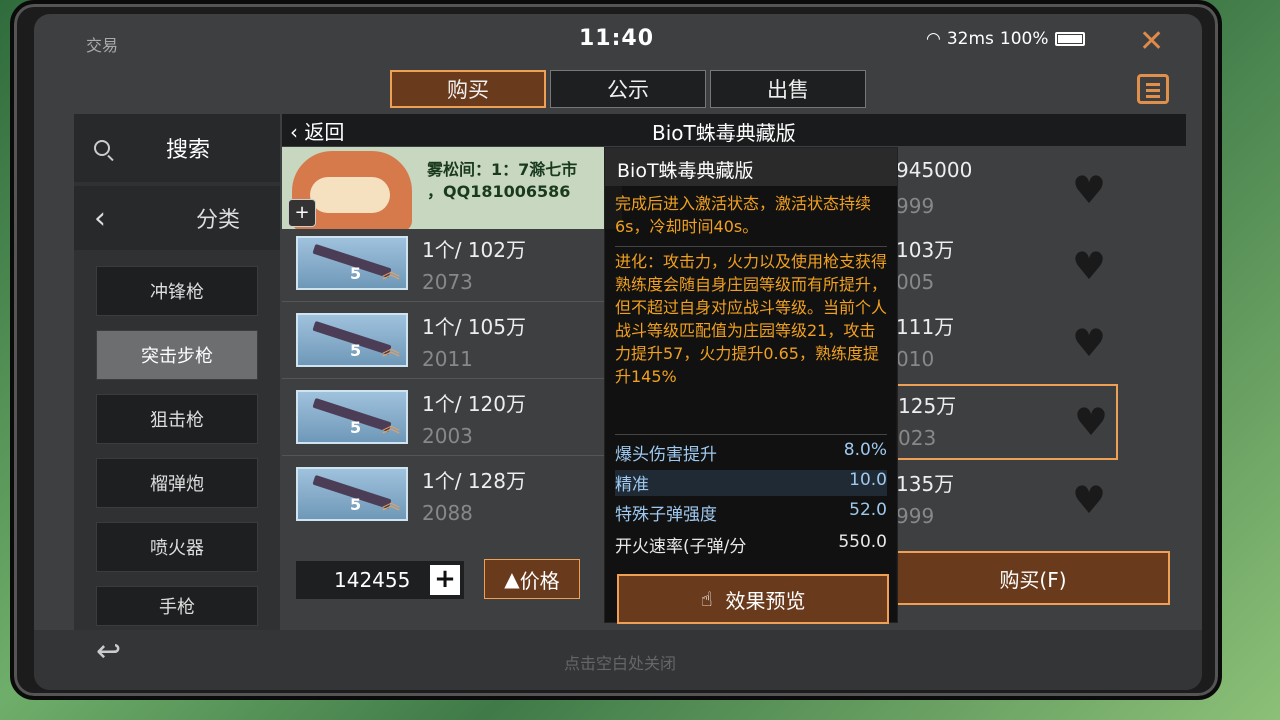 Image resolution: width=1280 pixels, height=720 pixels. What do you see at coordinates (1015, 500) in the screenshot?
I see `listing-row: 135万 999 ♥` at bounding box center [1015, 500].